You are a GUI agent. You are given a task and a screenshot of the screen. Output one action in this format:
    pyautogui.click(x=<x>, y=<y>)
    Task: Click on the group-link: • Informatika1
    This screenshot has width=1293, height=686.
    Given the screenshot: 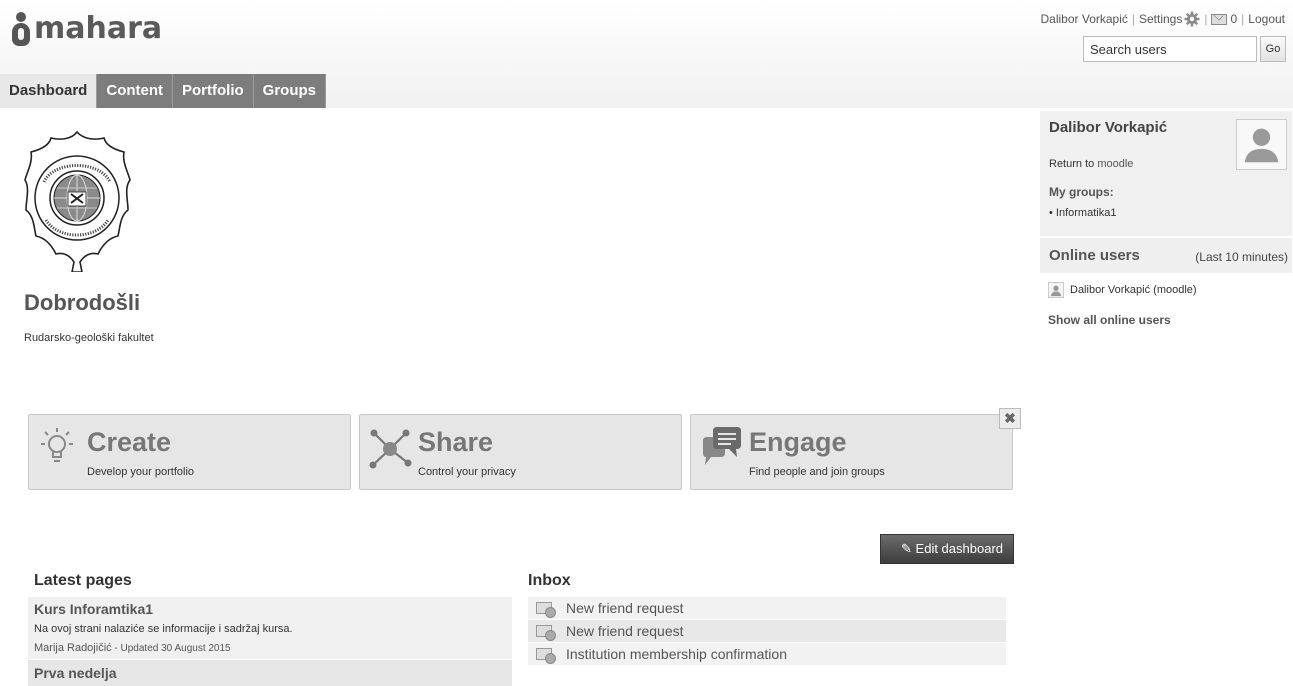 What is the action you would take?
    pyautogui.click(x=1082, y=213)
    